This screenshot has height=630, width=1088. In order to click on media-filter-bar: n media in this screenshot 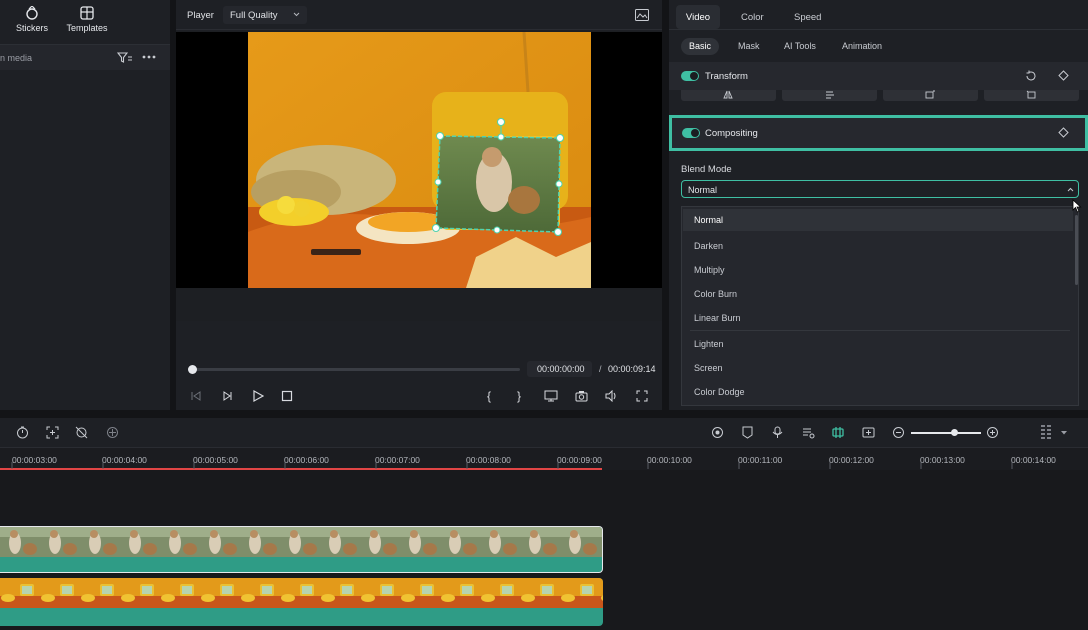, I will do `click(85, 57)`.